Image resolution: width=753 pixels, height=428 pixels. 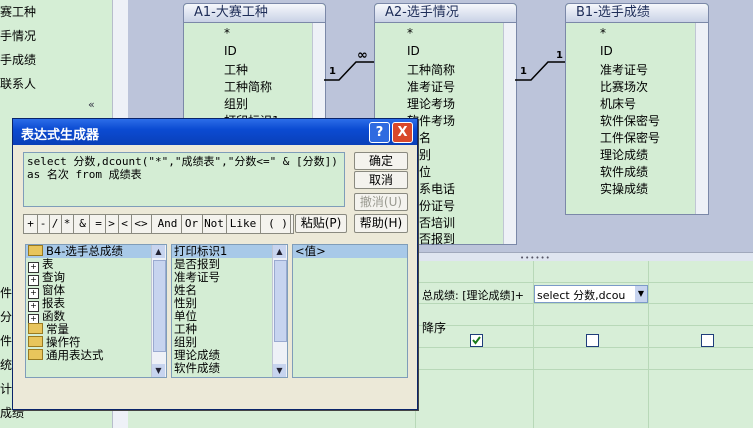 What do you see at coordinates (83, 224) in the screenshot?
I see `operator-button: &` at bounding box center [83, 224].